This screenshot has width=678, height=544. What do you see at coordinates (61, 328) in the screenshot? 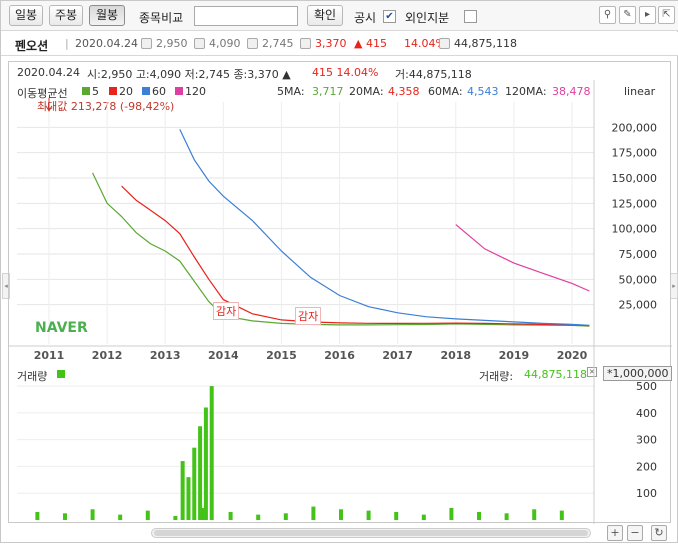
I see `naver-watermark: NAVER` at bounding box center [61, 328].